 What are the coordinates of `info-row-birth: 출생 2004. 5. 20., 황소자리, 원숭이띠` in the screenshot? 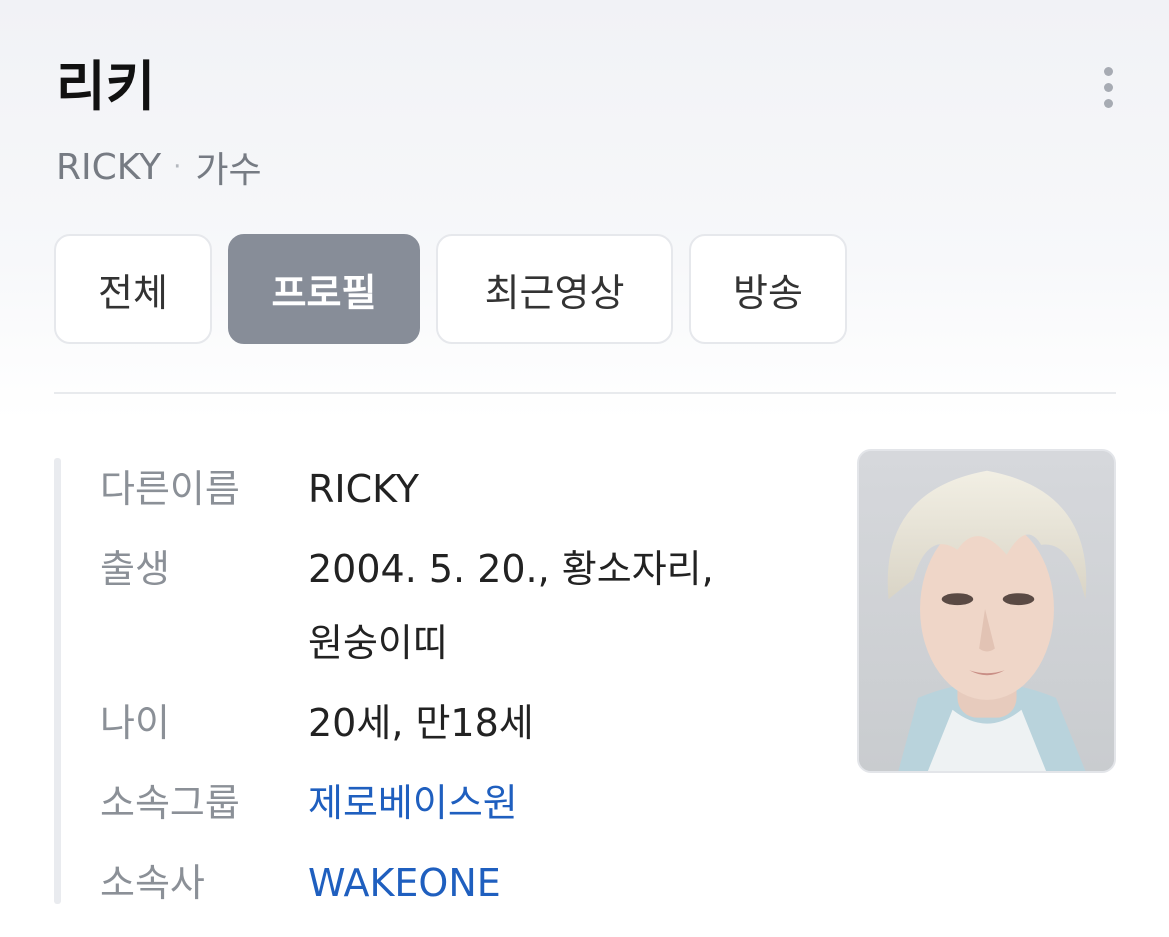 It's located at (450, 606).